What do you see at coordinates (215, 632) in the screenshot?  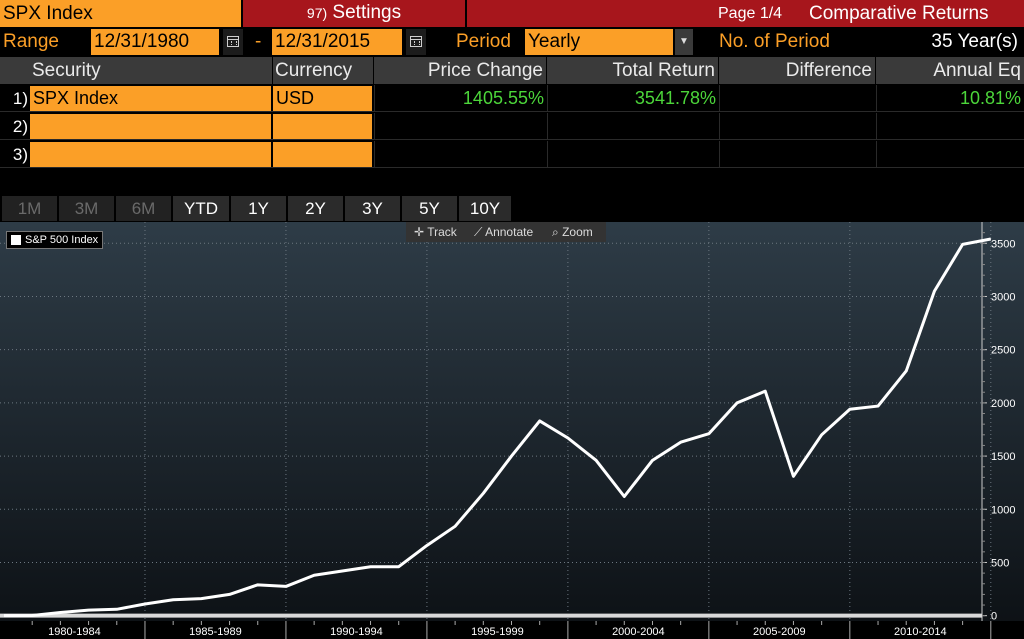 I see `x-tick-label: 1985-1989` at bounding box center [215, 632].